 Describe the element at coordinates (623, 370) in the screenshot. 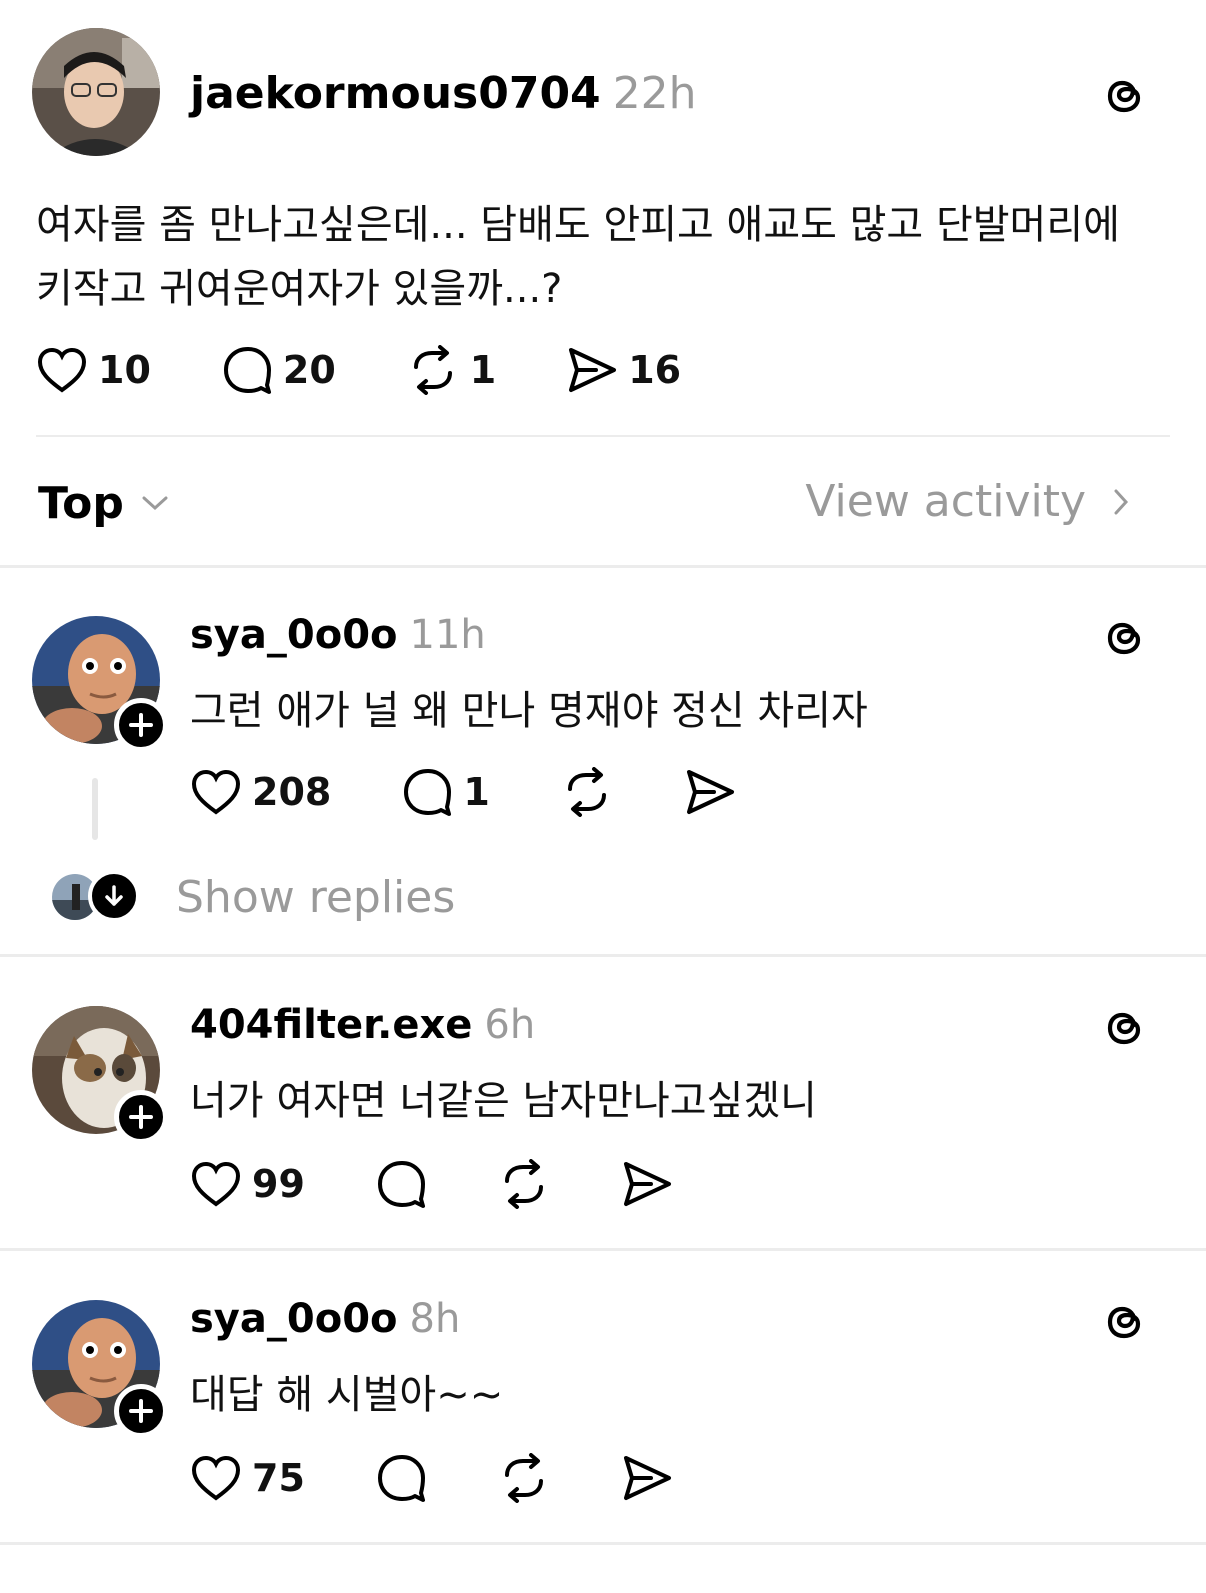

I see `share-button: 16` at that location.